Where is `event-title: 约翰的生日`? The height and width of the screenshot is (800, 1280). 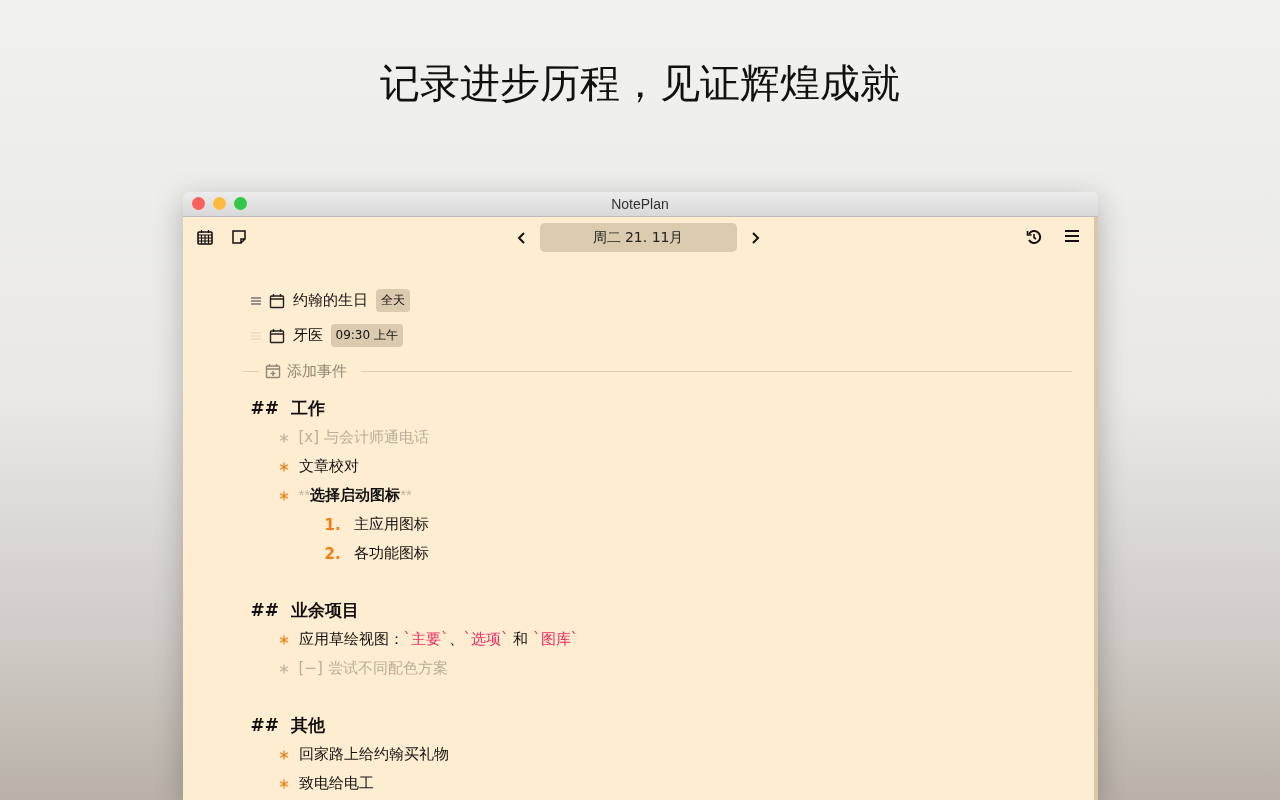
event-title: 约翰的生日 is located at coordinates (330, 300).